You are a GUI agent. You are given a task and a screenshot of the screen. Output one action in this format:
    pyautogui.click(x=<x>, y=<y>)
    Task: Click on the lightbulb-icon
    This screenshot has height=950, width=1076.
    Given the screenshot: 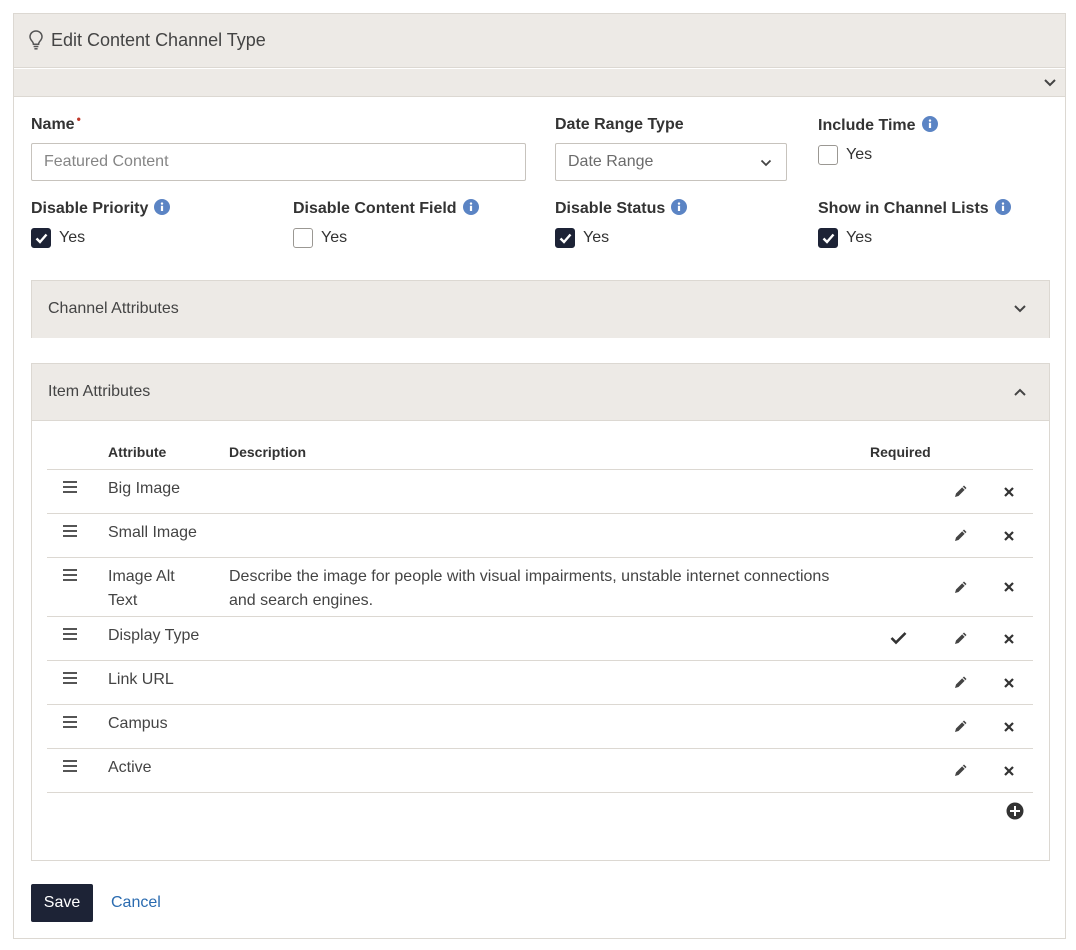 What is the action you would take?
    pyautogui.click(x=36, y=40)
    